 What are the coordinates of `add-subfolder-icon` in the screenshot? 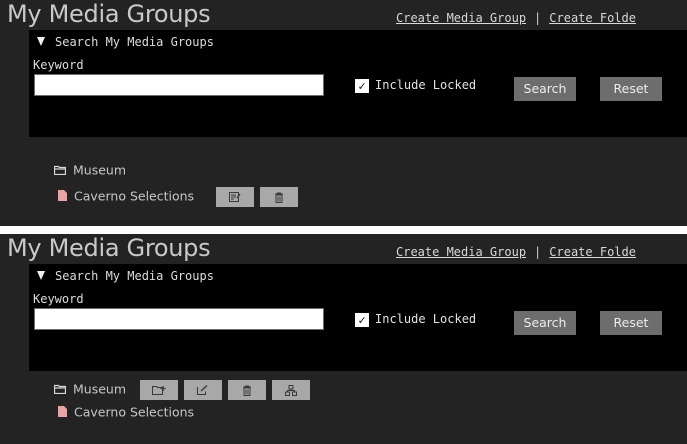 It's located at (159, 390).